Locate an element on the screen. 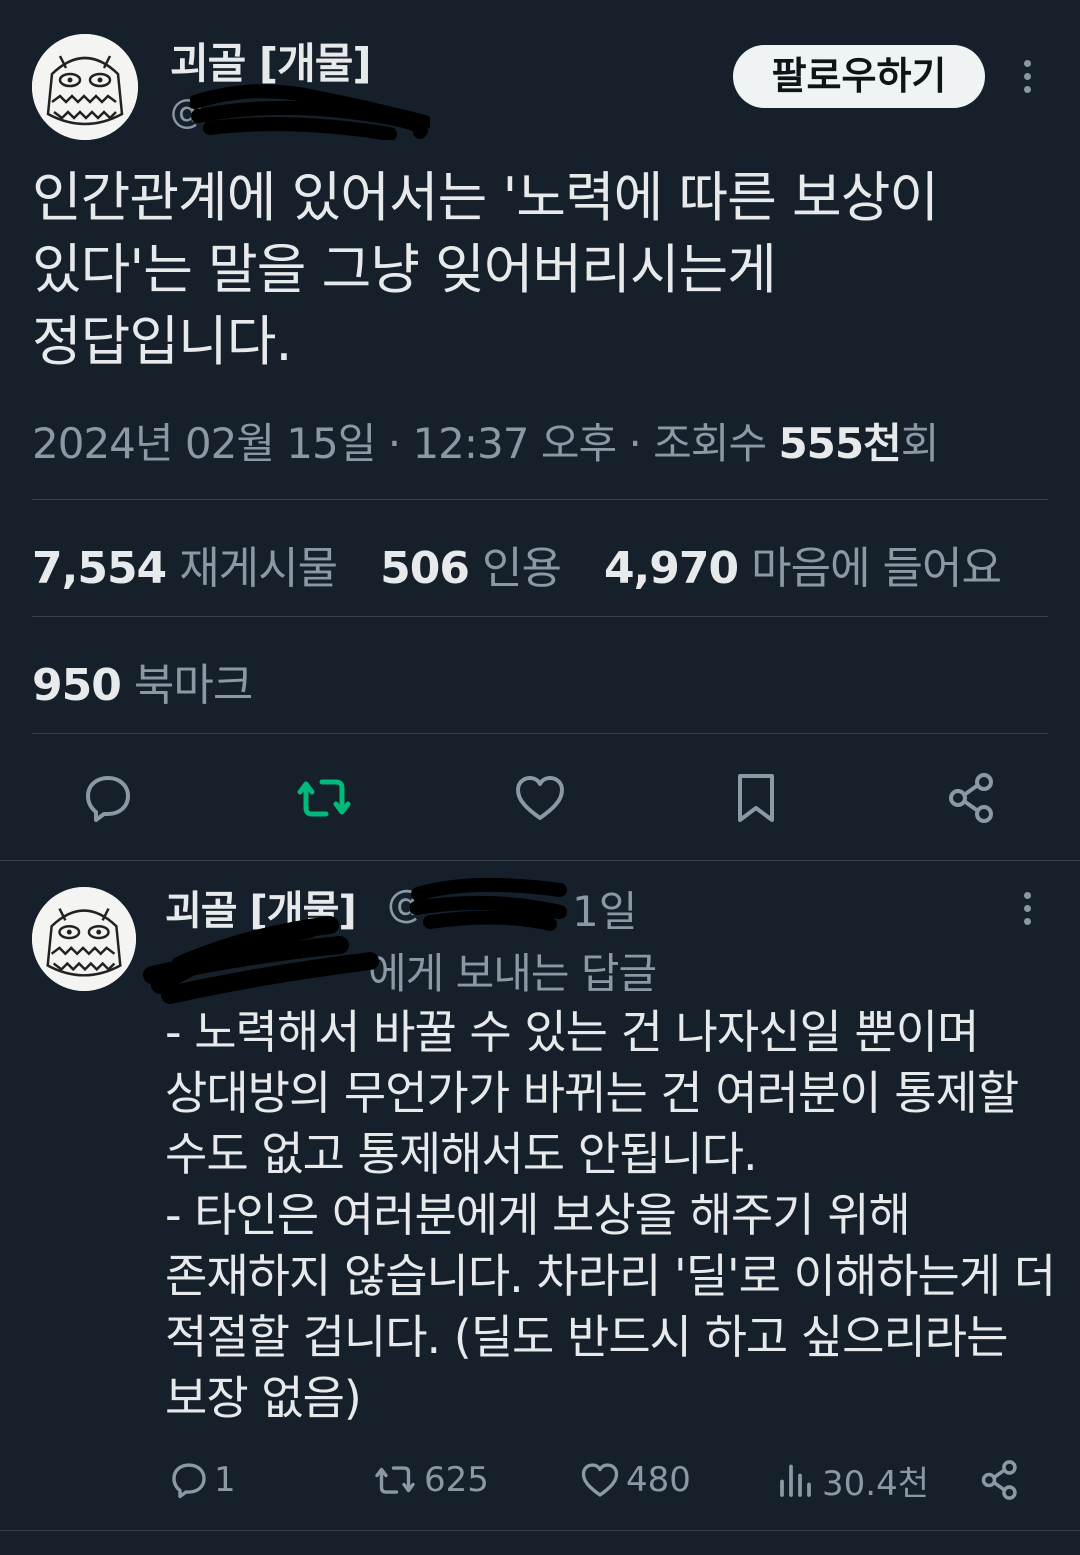 The width and height of the screenshot is (1080, 1555). like-count: 480 is located at coordinates (658, 1480).